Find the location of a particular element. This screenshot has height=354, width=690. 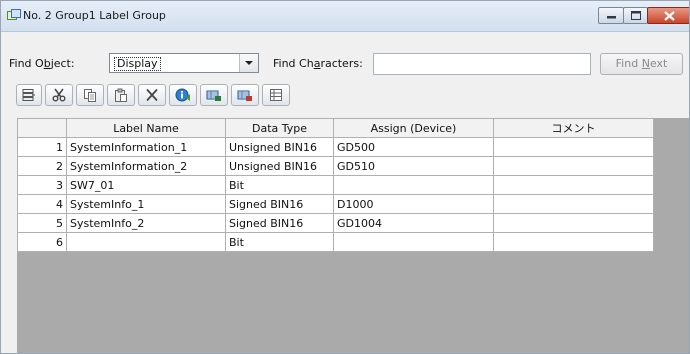

minimize-icon is located at coordinates (611, 17).